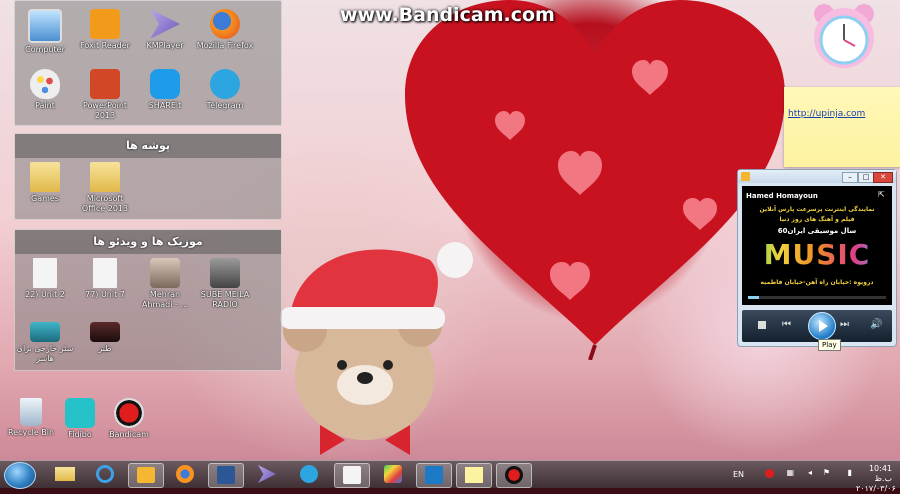  Describe the element at coordinates (876, 324) in the screenshot. I see `volume-icon: 🔊` at that location.